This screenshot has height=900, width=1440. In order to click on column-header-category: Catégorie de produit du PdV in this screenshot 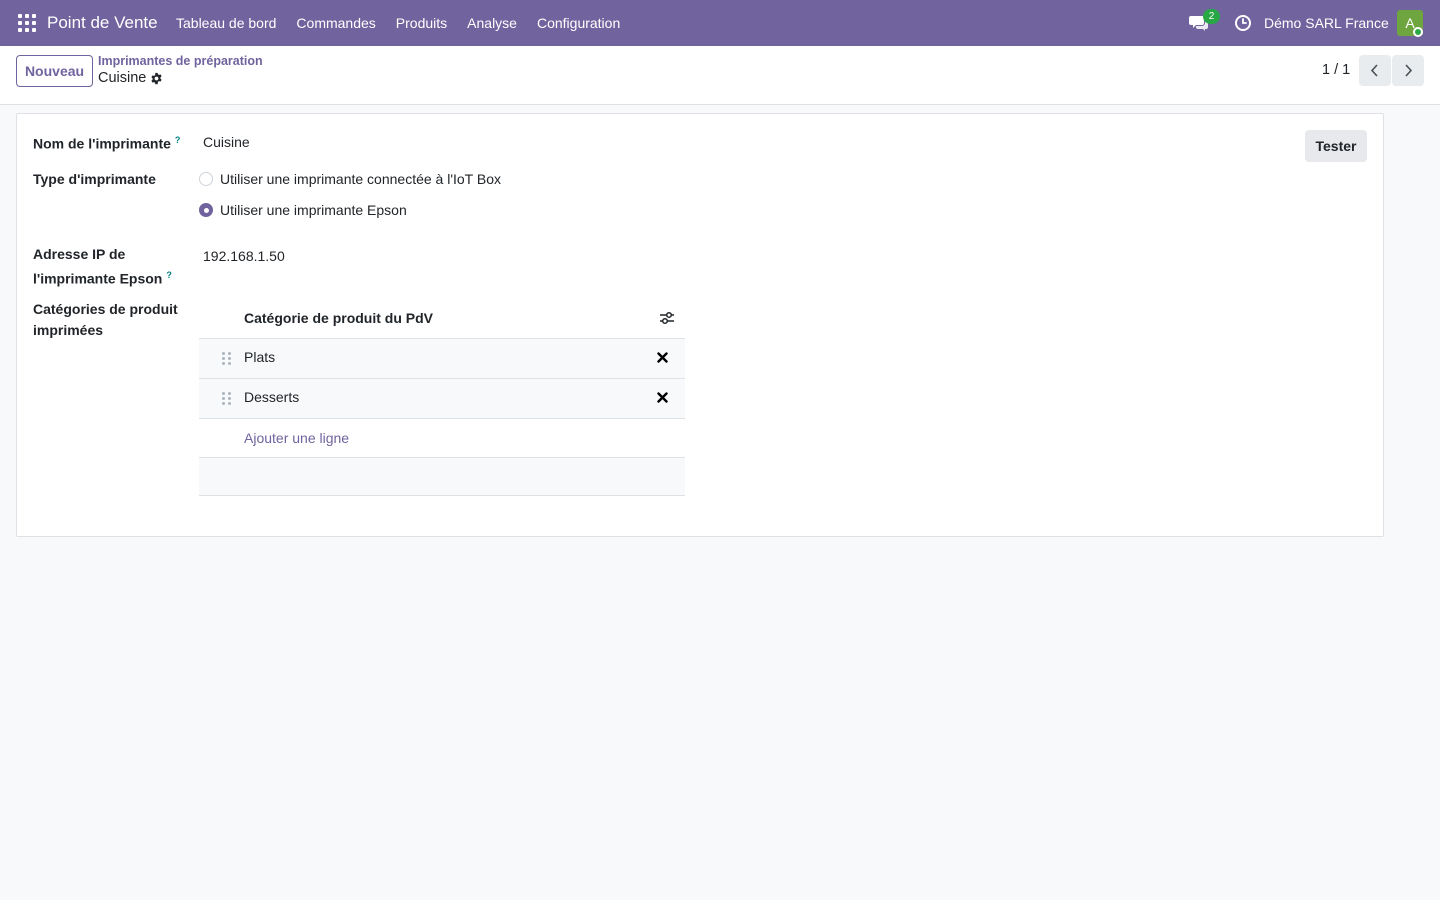, I will do `click(338, 318)`.